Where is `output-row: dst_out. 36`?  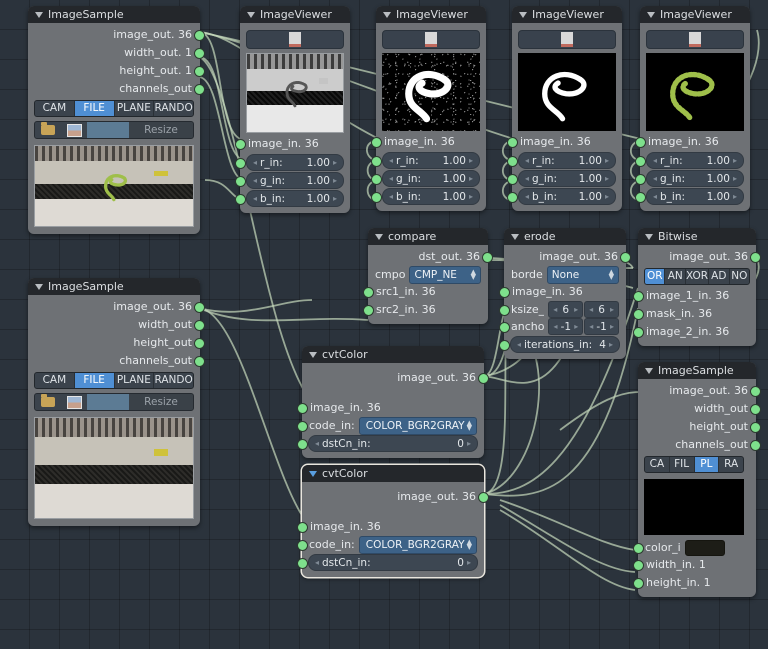
output-row: dst_out. 36 is located at coordinates (430, 257).